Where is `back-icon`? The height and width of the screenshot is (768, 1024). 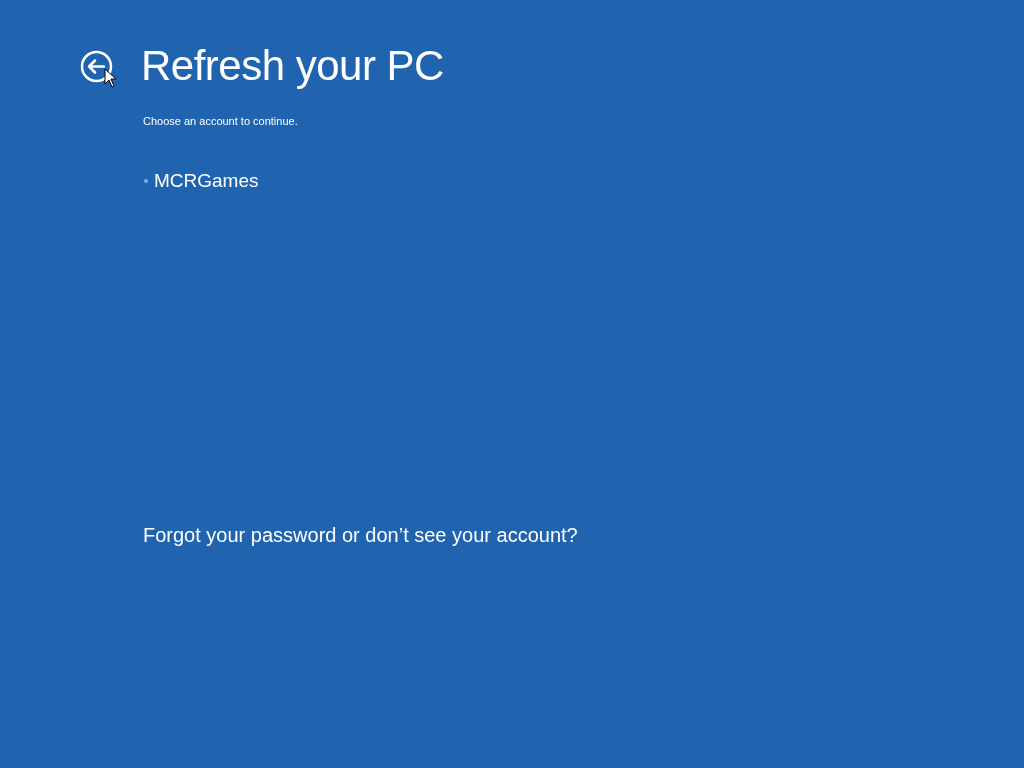 back-icon is located at coordinates (96, 66).